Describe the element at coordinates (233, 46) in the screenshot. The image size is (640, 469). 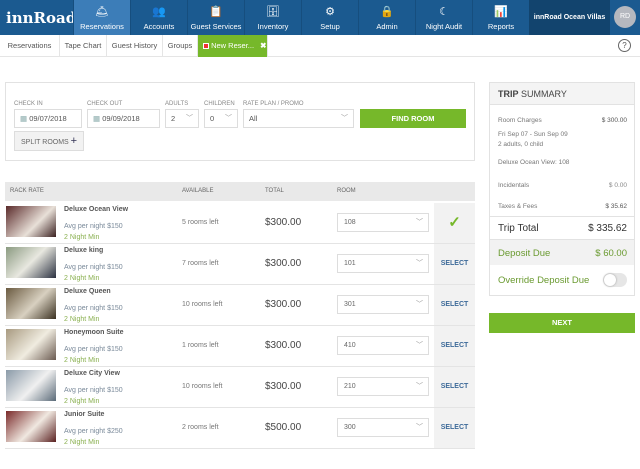
I see `tab-new-reservation: New Reser... ✖` at that location.